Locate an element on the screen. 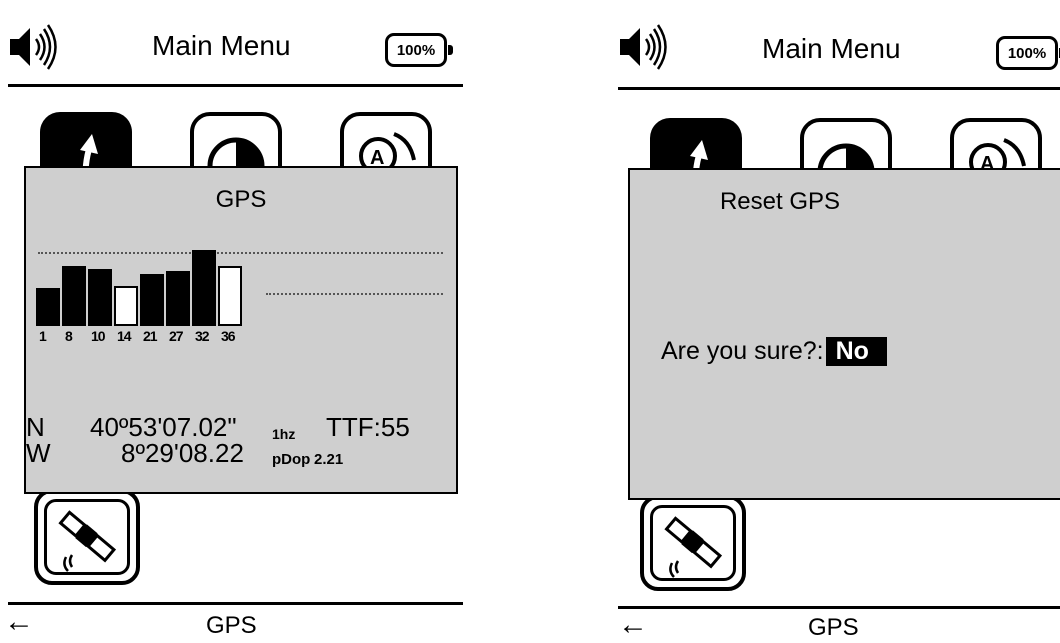 The image size is (1060, 643). satellite-prn-label: 1 is located at coordinates (43, 336).